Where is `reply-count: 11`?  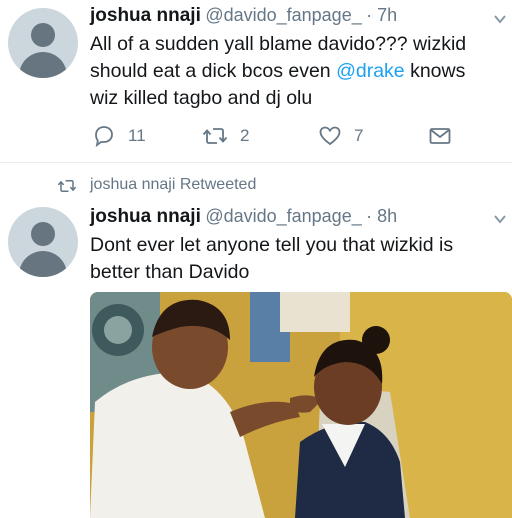 reply-count: 11 is located at coordinates (137, 135).